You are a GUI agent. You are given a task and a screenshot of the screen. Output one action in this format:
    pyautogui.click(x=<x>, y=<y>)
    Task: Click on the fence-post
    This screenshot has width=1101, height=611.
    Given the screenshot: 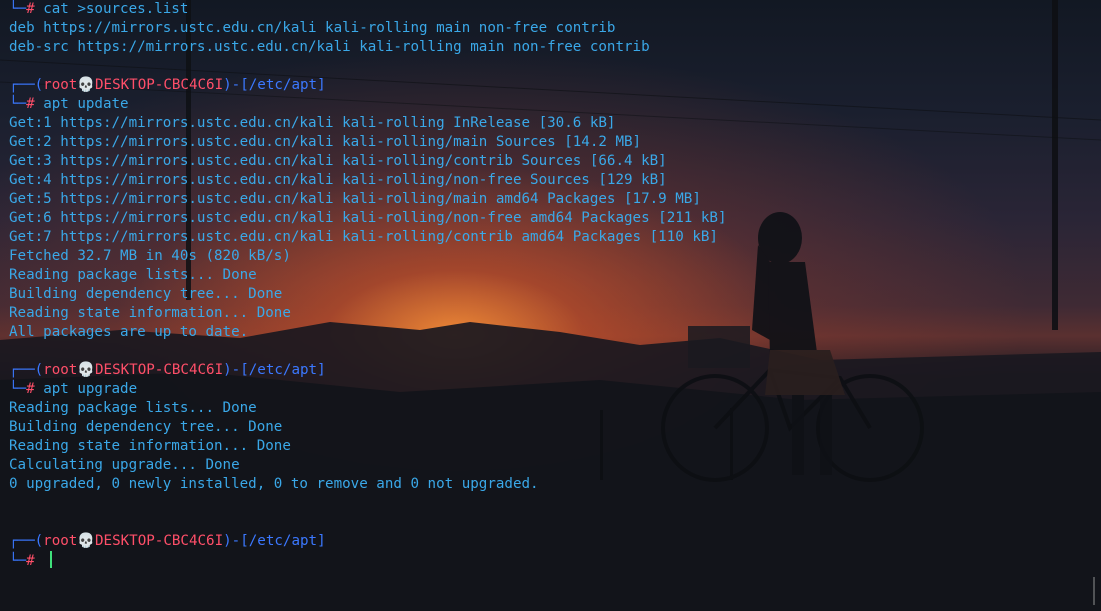 What is the action you would take?
    pyautogui.click(x=731, y=444)
    